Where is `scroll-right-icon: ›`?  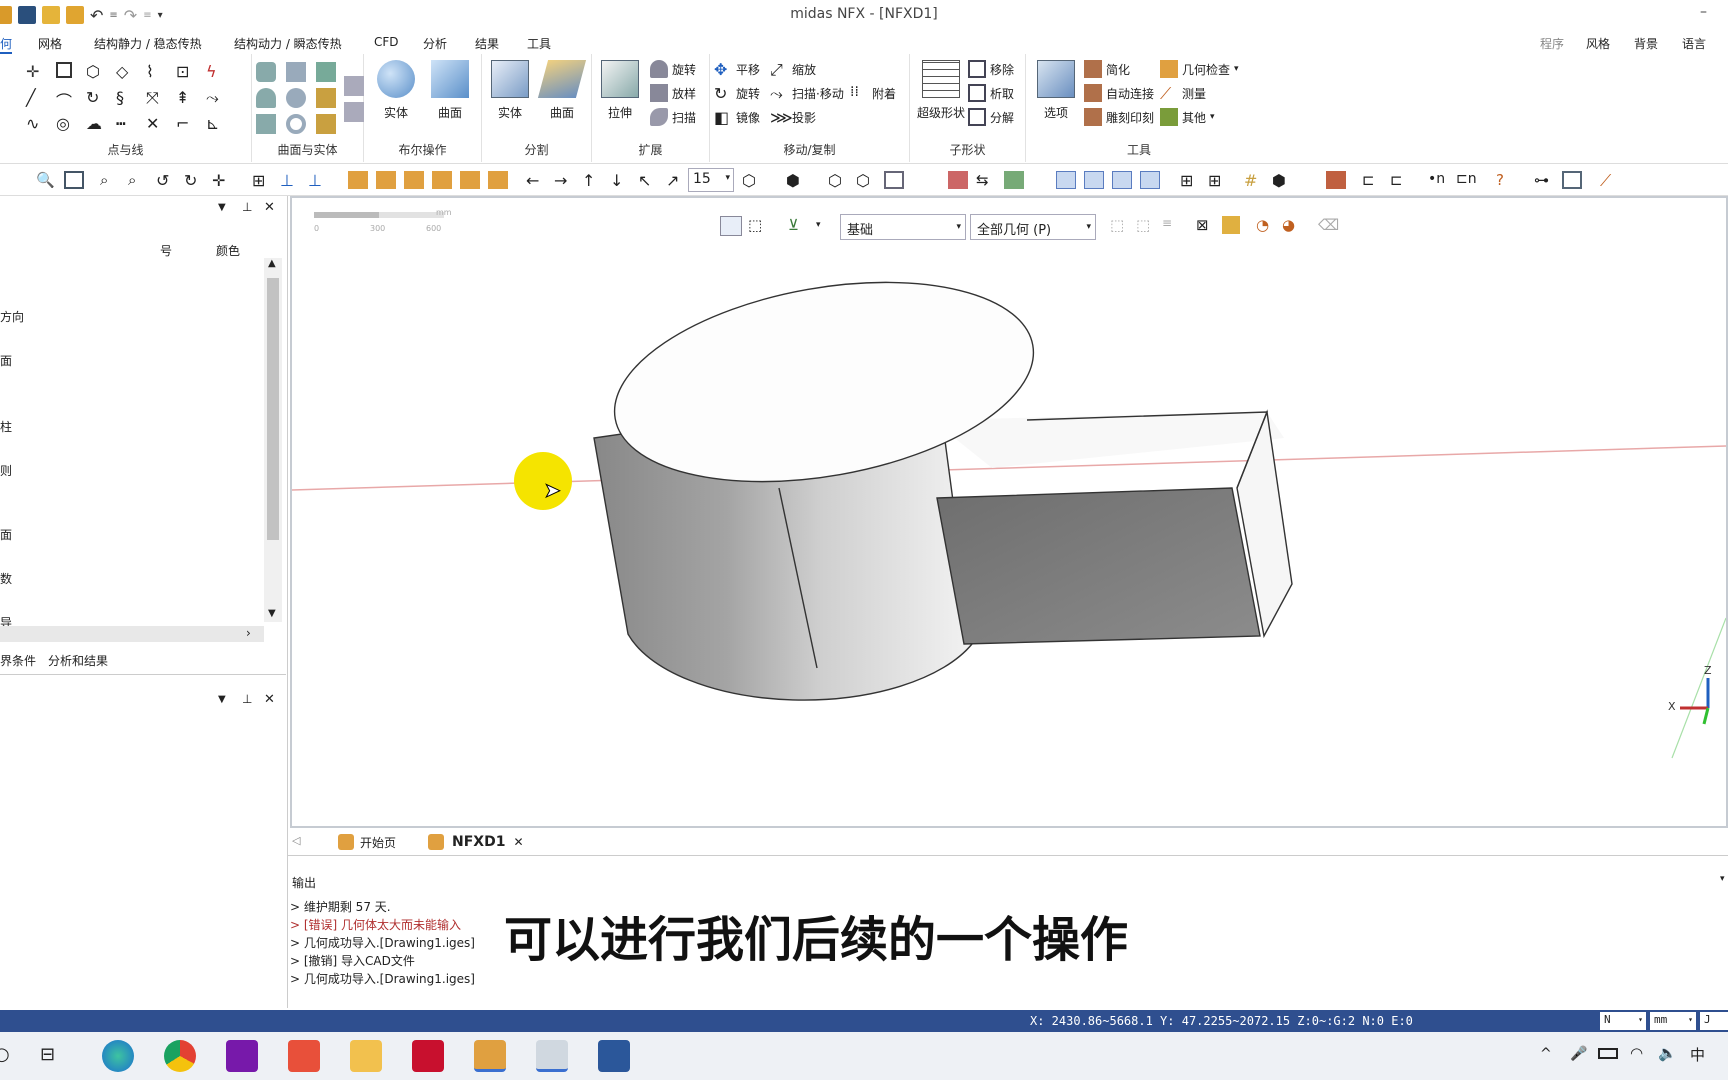
scroll-right-icon: › is located at coordinates (248, 633).